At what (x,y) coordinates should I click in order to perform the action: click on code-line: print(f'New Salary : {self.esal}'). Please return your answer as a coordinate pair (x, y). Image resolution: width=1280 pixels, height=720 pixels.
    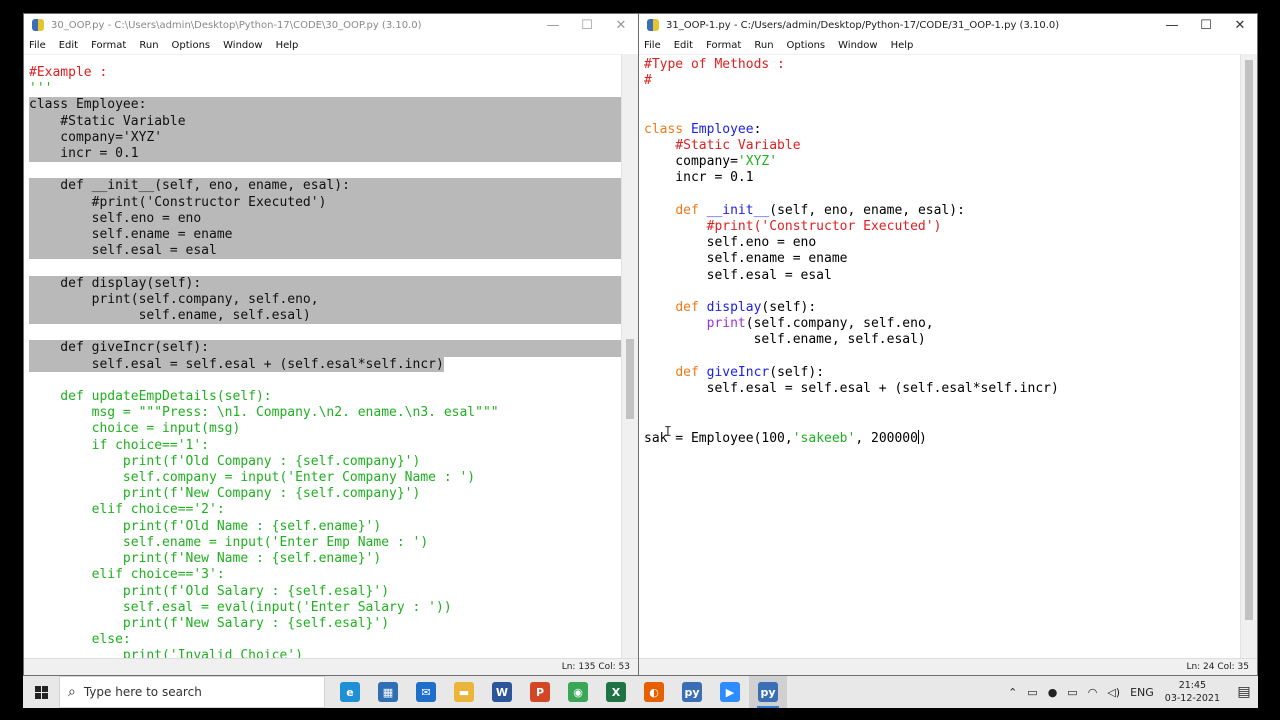
    Looking at the image, I should click on (209, 623).